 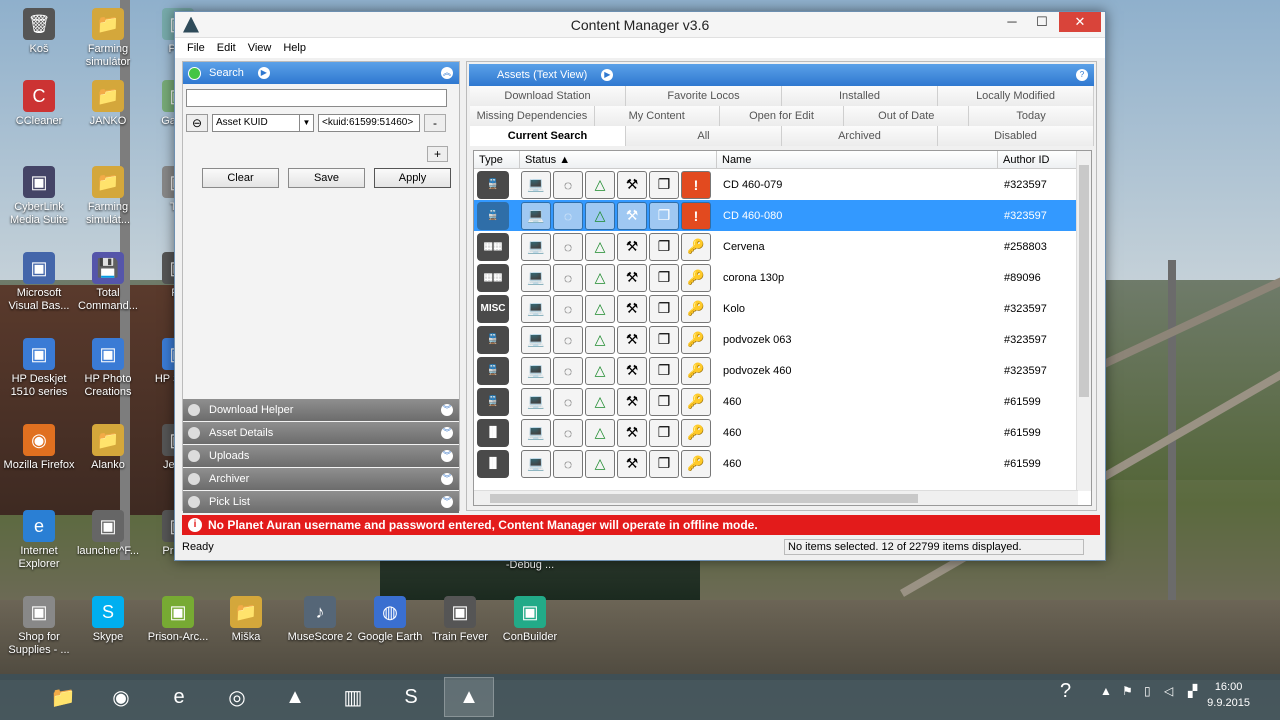 I want to click on desktop-shortcut: ▣ ConBuilder, so click(x=530, y=620).